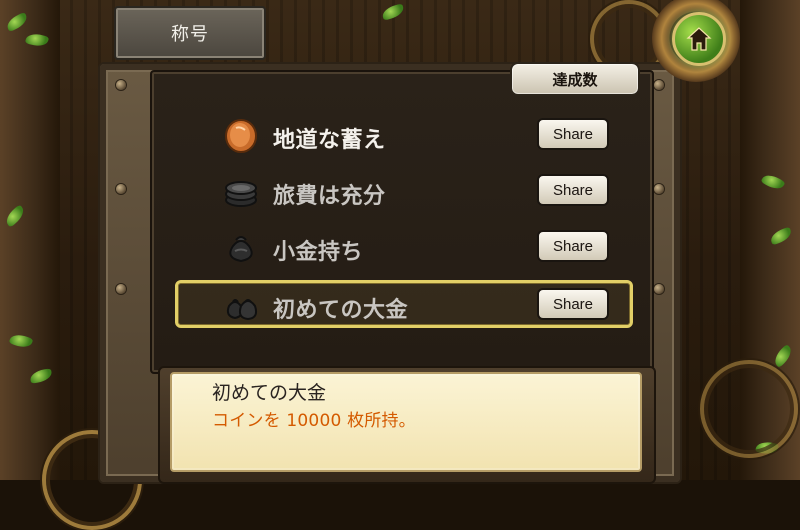 The width and height of the screenshot is (800, 530). What do you see at coordinates (404, 135) in the screenshot?
I see `achievement-row: 地道な蓄え Share` at bounding box center [404, 135].